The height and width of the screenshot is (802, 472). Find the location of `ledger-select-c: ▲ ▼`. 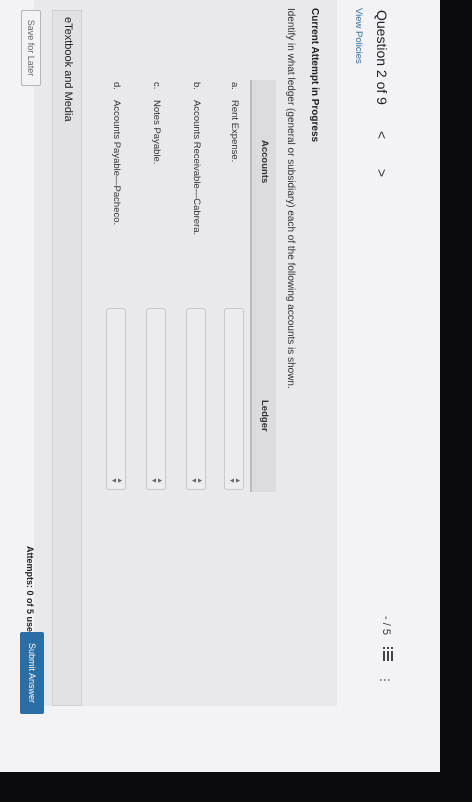

ledger-select-c: ▲ ▼ is located at coordinates (156, 399).